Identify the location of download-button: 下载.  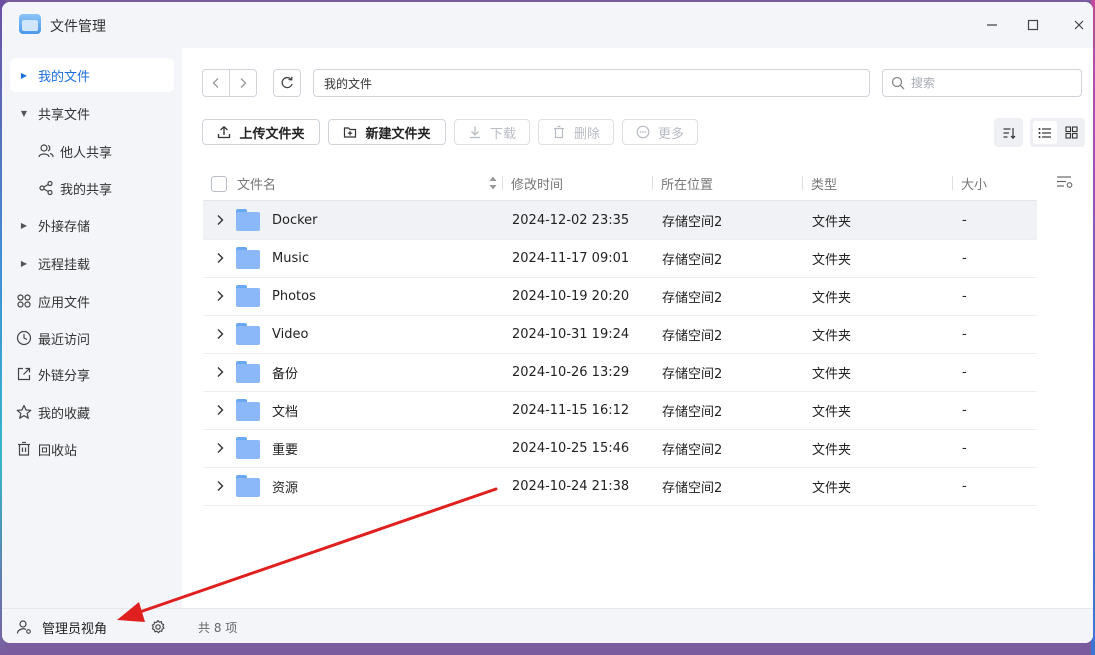
(492, 132).